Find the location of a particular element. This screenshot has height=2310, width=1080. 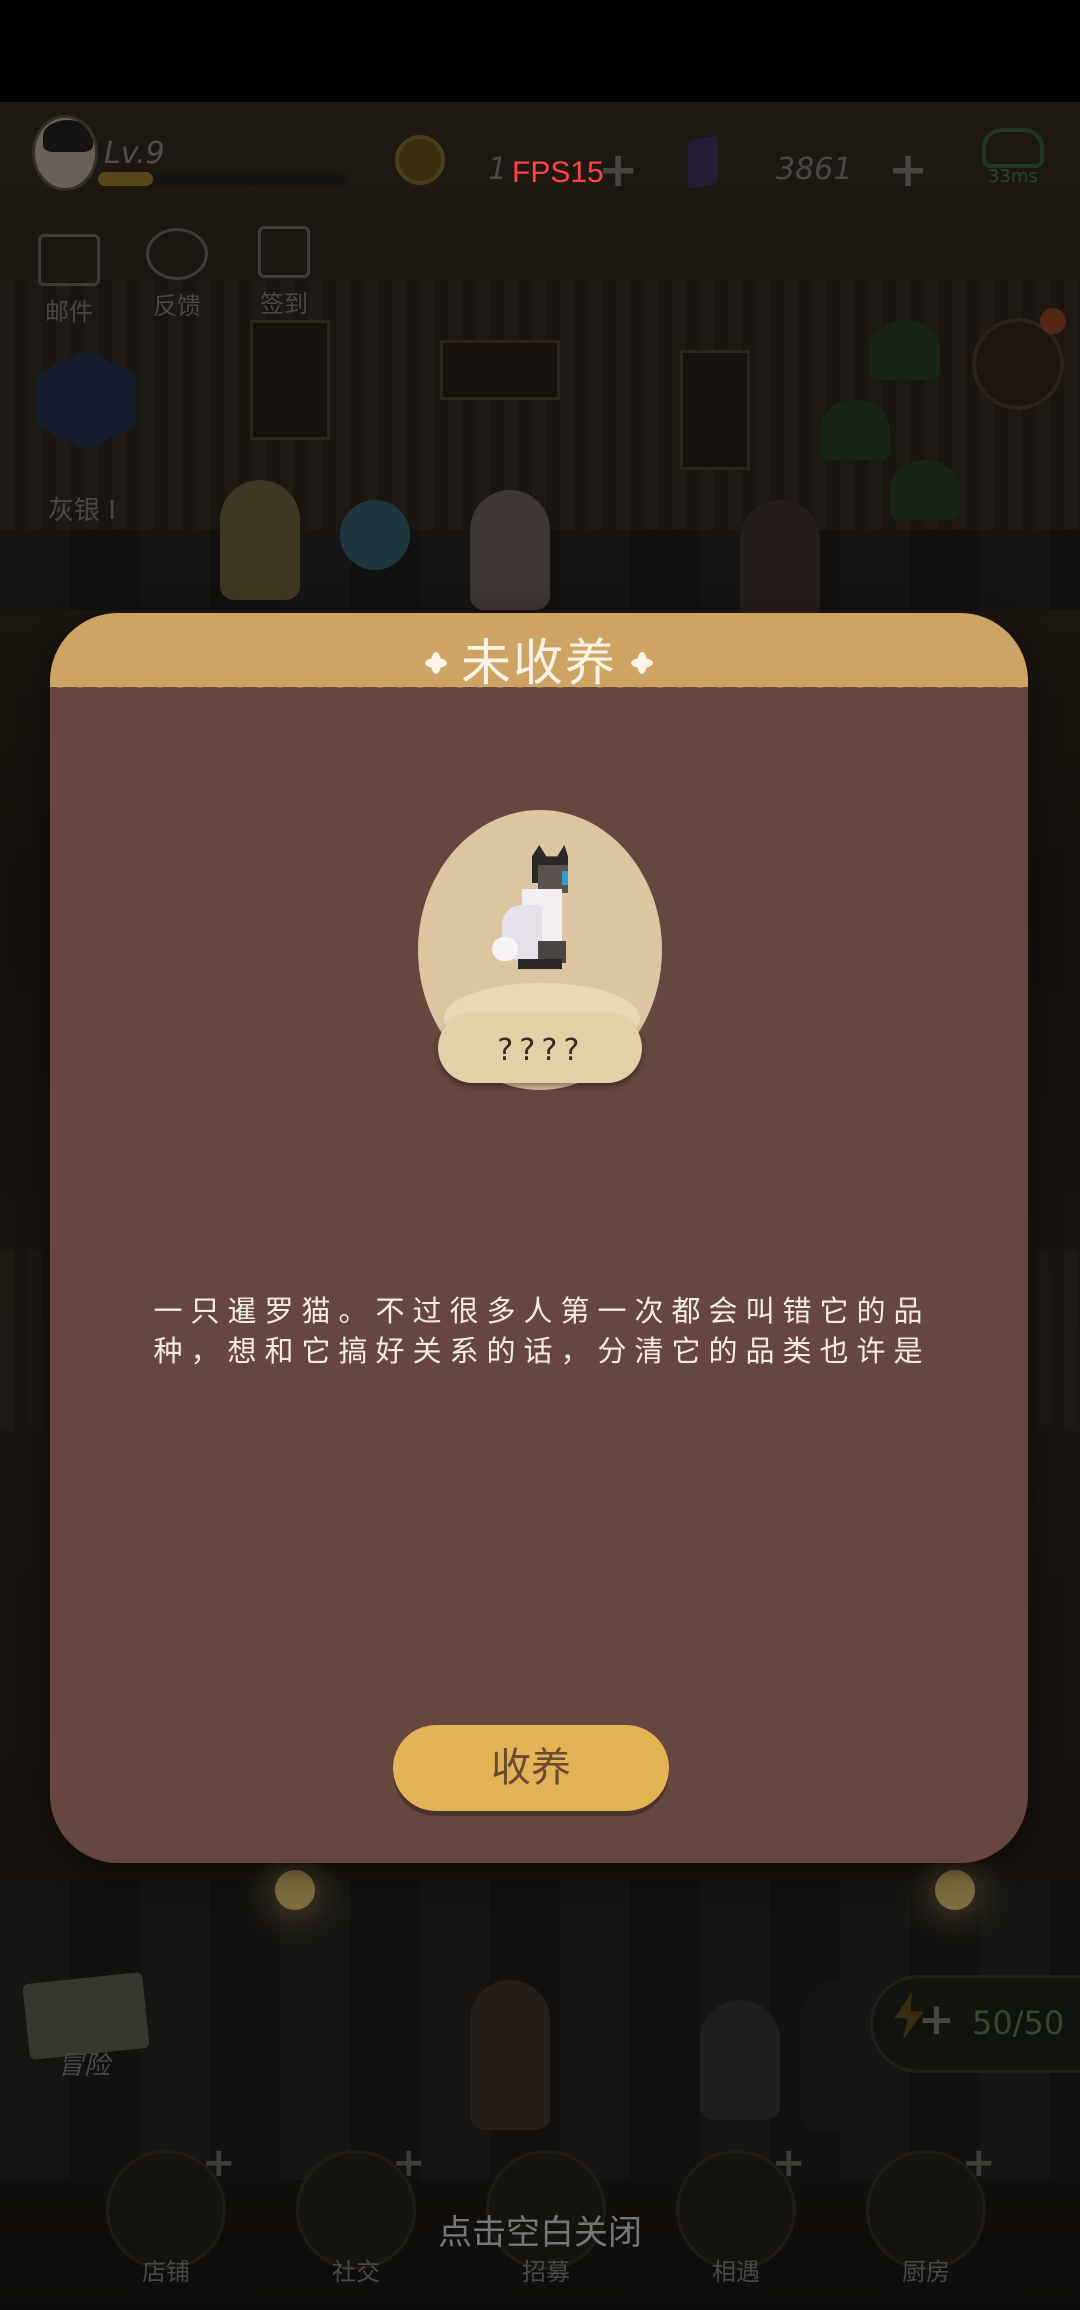

fps-counter: FPS15 is located at coordinates (558, 172).